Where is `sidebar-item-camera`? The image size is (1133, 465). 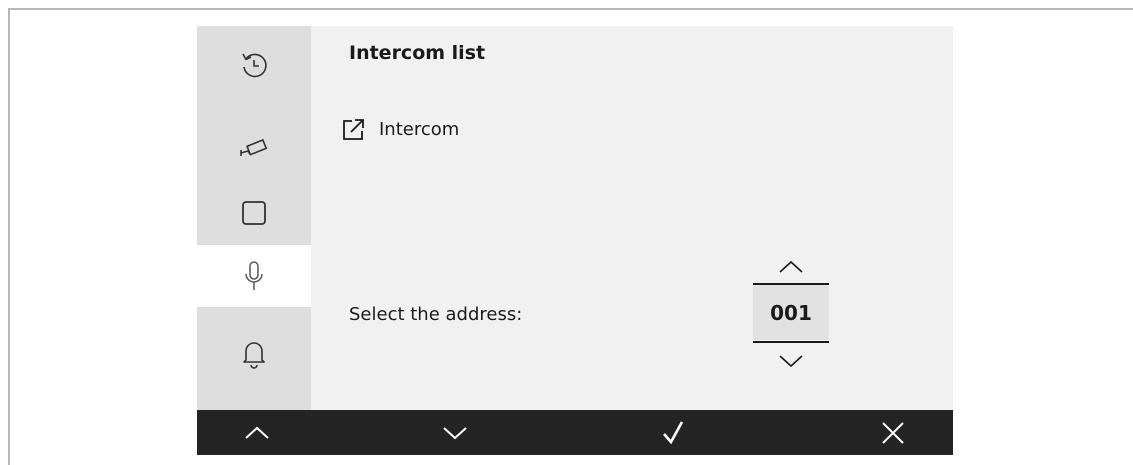 sidebar-item-camera is located at coordinates (254, 146).